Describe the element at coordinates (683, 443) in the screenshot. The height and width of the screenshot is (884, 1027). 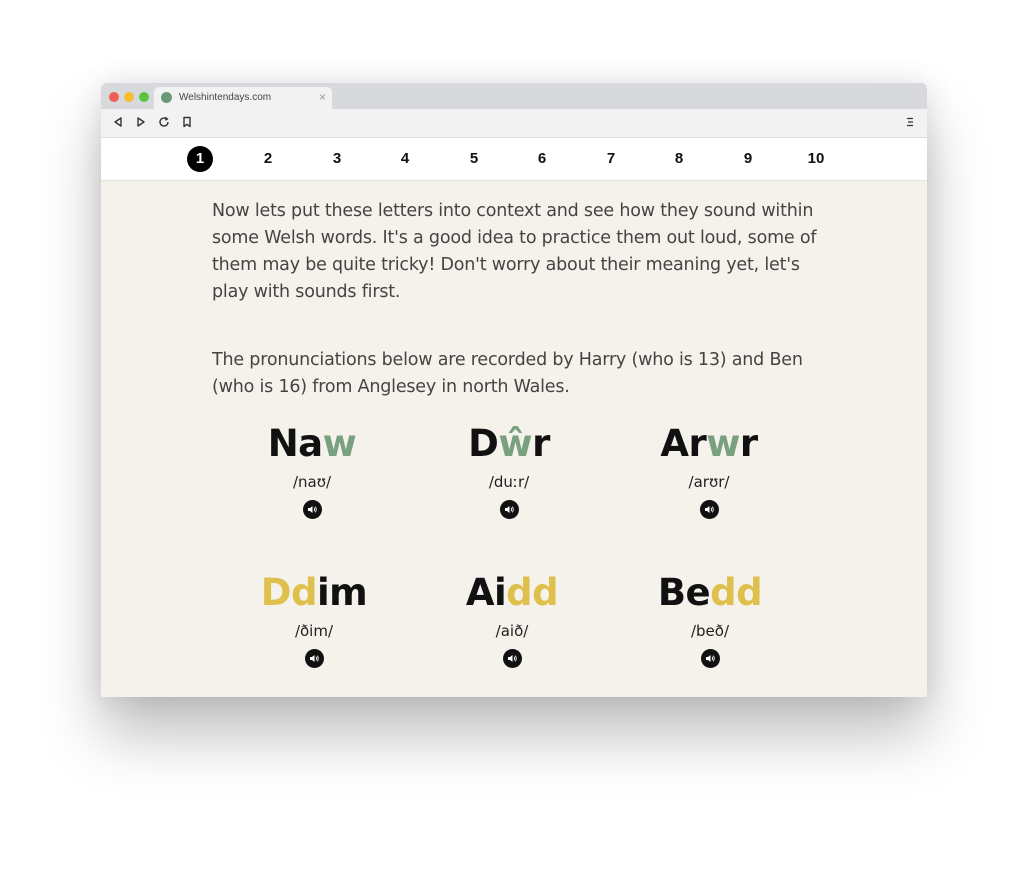
I see `word-part: Ar` at that location.